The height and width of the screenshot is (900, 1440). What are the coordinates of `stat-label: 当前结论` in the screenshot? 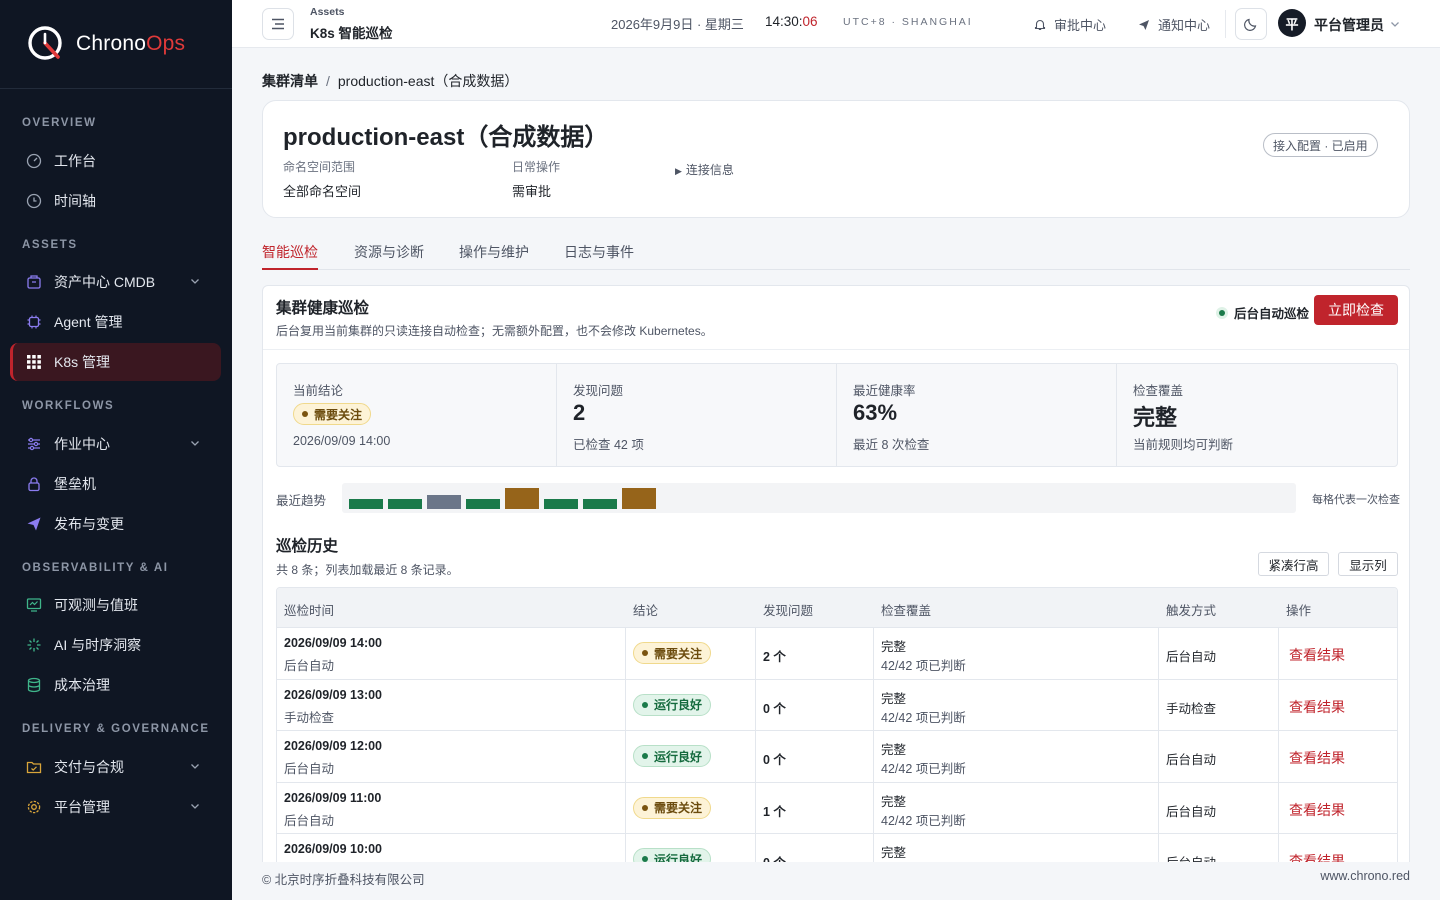 It's located at (318, 391).